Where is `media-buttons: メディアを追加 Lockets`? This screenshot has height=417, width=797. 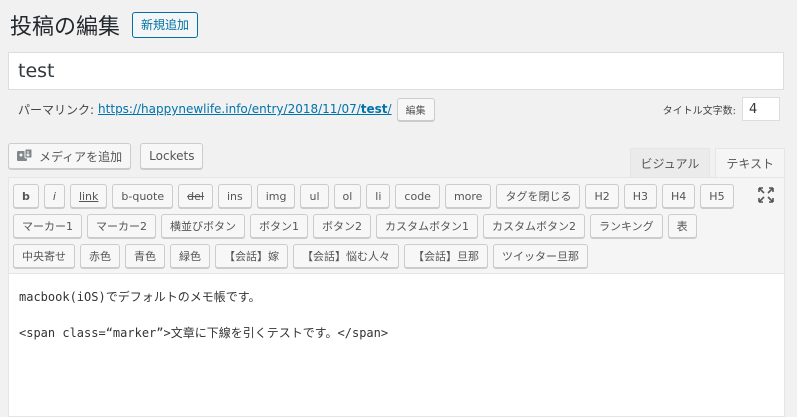 media-buttons: メディアを追加 Lockets is located at coordinates (106, 156).